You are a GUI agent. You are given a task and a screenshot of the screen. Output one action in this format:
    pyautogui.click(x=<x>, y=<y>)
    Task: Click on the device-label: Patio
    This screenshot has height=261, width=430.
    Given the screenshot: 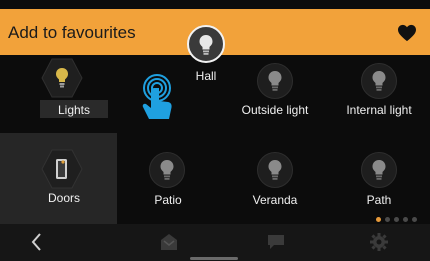 What is the action you would take?
    pyautogui.click(x=168, y=200)
    